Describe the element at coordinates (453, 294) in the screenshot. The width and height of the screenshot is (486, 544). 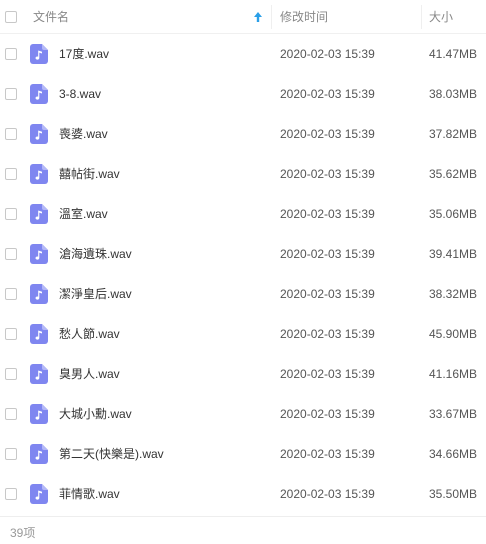
I see `file-size: 38.32MB` at that location.